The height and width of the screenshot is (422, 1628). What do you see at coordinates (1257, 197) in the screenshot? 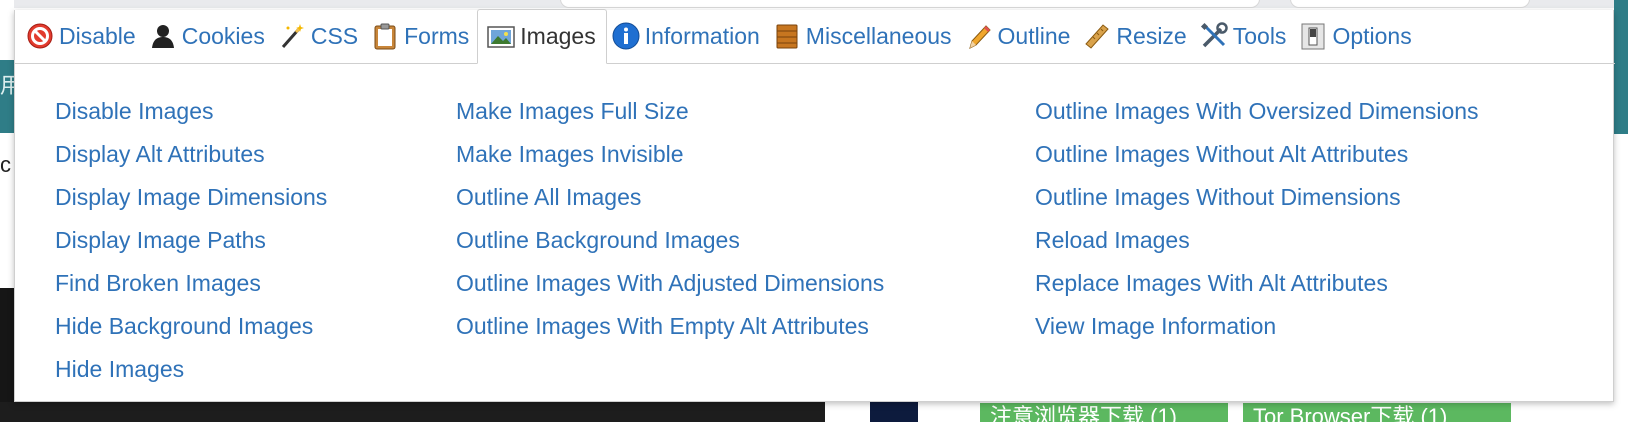
I see `menu-item-outline-without-dimensions: Outline Images Without Dimensions` at bounding box center [1257, 197].